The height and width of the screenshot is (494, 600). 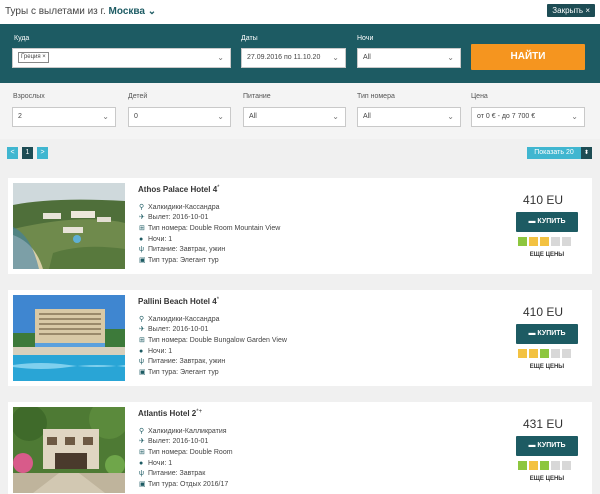 What do you see at coordinates (409, 58) in the screenshot?
I see `nights-select: All ⌄` at bounding box center [409, 58].